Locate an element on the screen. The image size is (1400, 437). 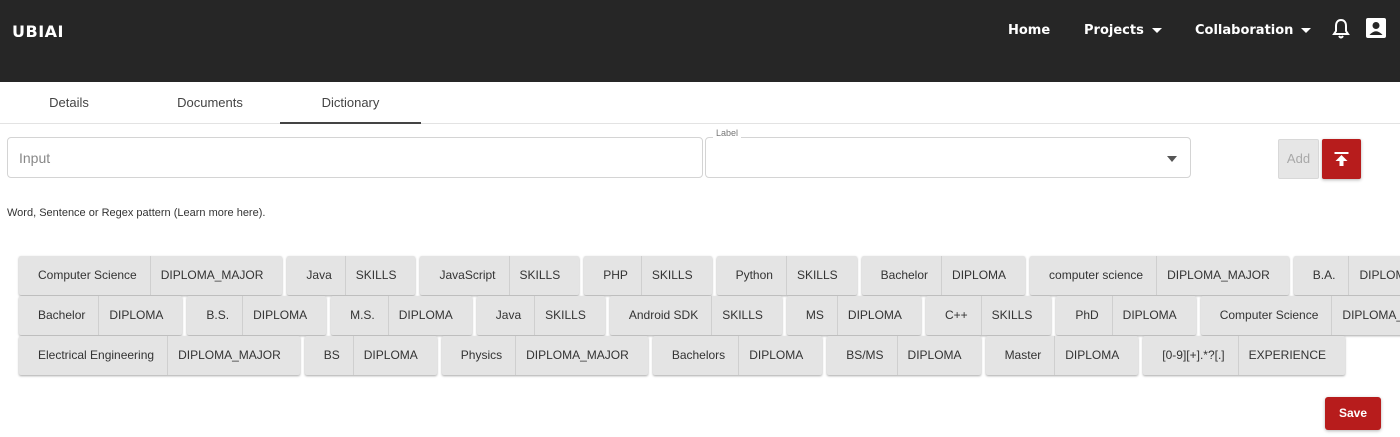
tab-documents: Documents is located at coordinates (210, 103).